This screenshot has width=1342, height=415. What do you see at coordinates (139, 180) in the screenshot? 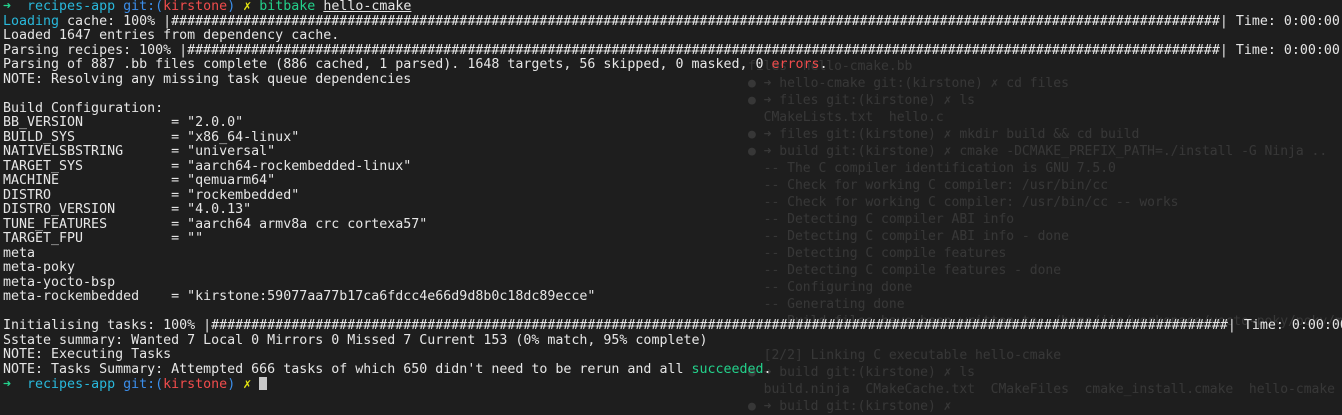
I see `config-line: MACHINE = "qemuarm64"` at bounding box center [139, 180].